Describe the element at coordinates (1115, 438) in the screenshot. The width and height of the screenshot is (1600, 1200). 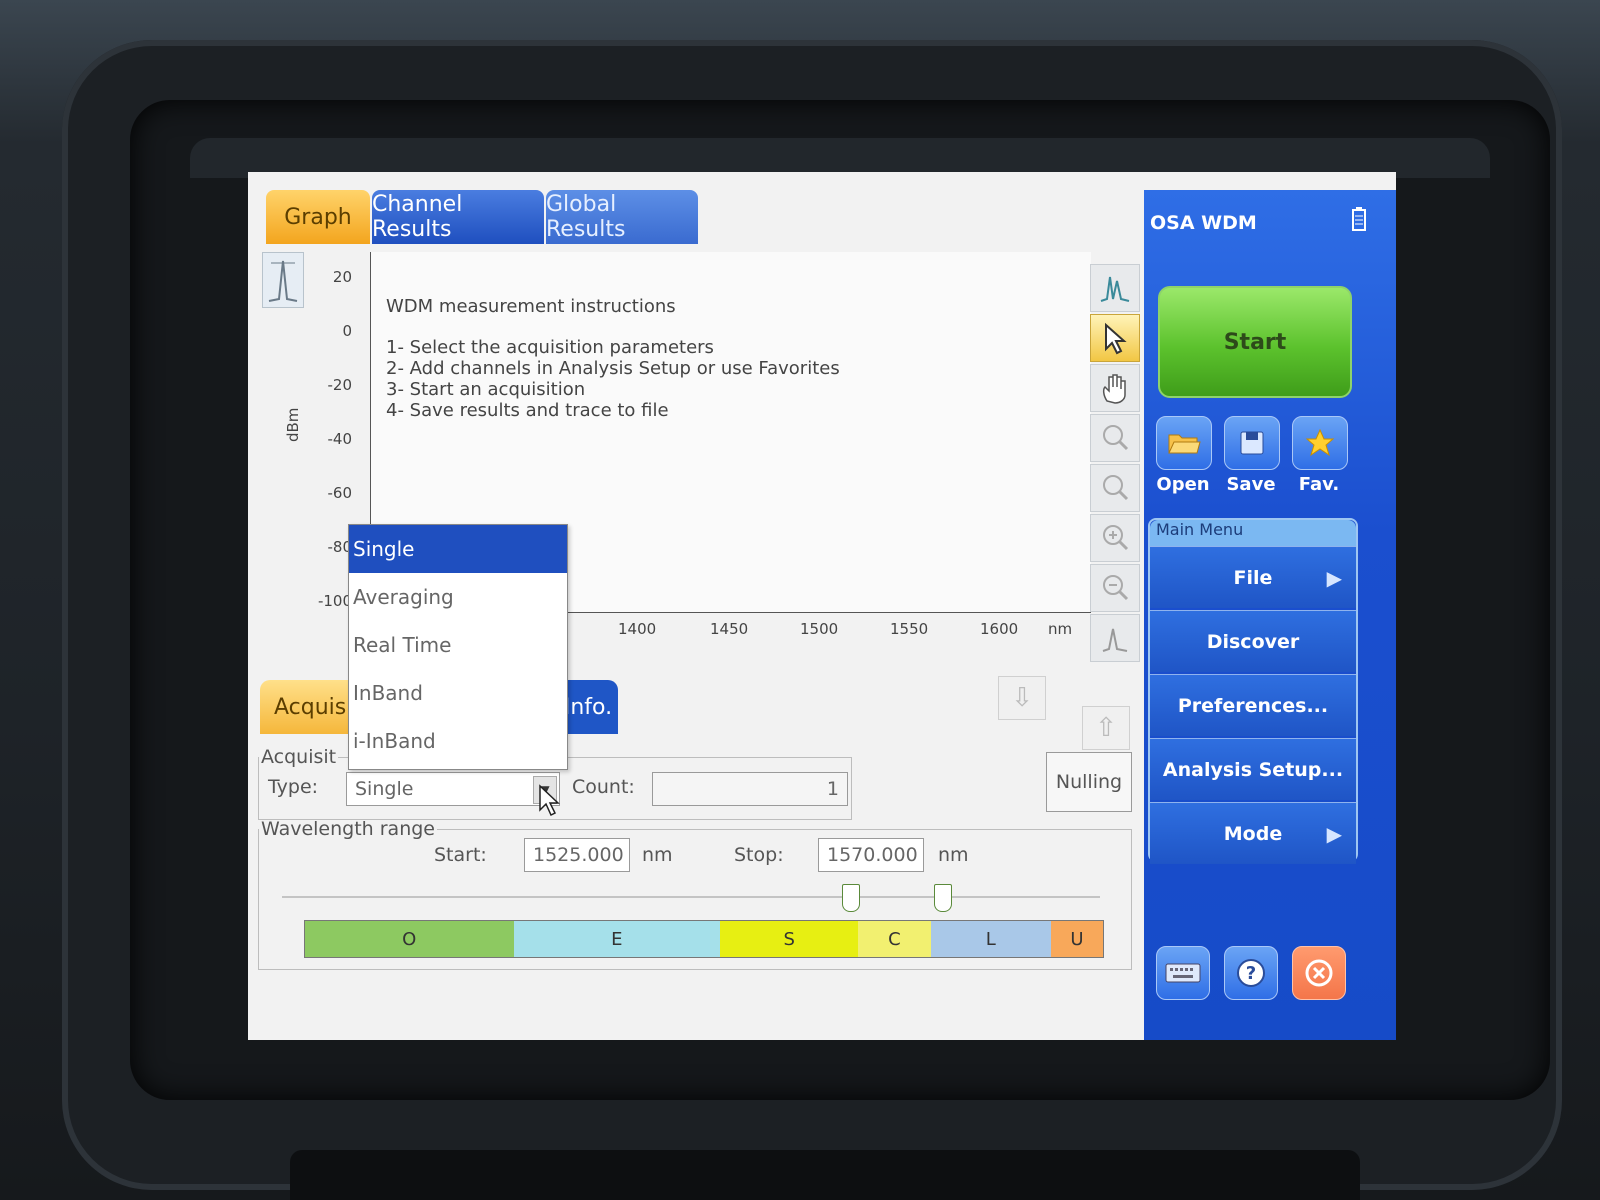
I see `zoom-area-icon` at that location.